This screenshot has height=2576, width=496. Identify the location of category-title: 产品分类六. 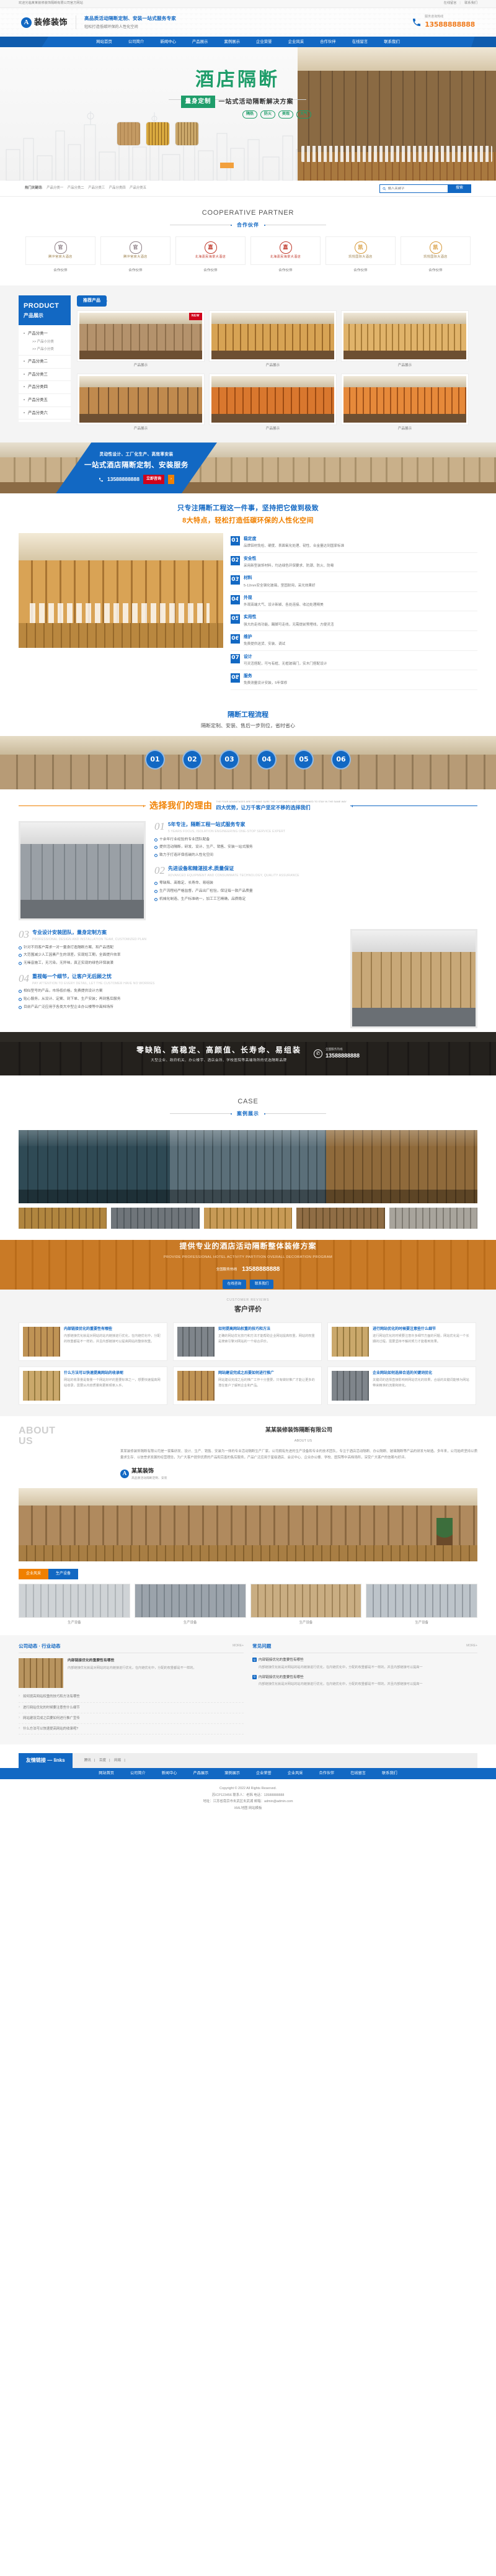
(45, 413).